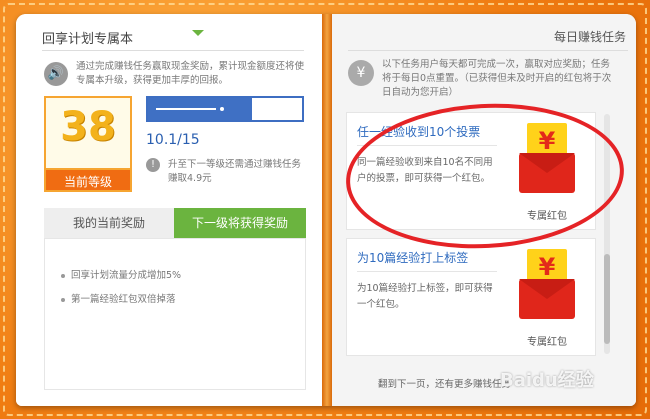  What do you see at coordinates (425, 296) in the screenshot?
I see `task-description: 为10篇经验打上标签，即可获得一个红包。` at bounding box center [425, 296].